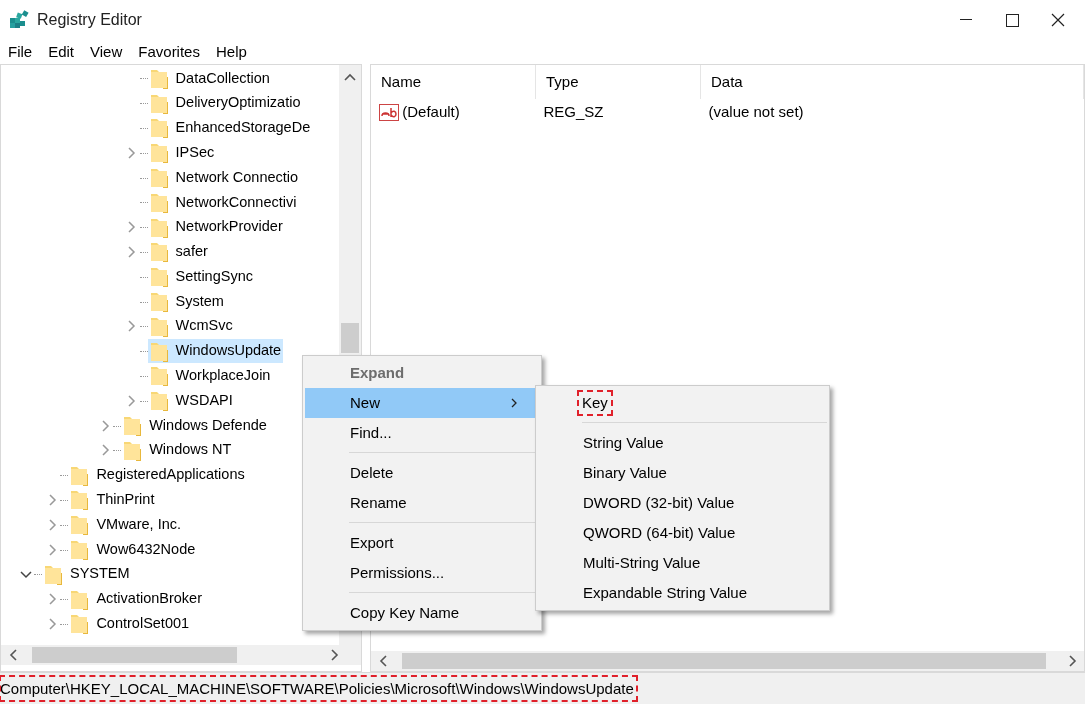 The width and height of the screenshot is (1085, 704). What do you see at coordinates (573, 111) in the screenshot?
I see `table-cell: REG_SZ` at bounding box center [573, 111].